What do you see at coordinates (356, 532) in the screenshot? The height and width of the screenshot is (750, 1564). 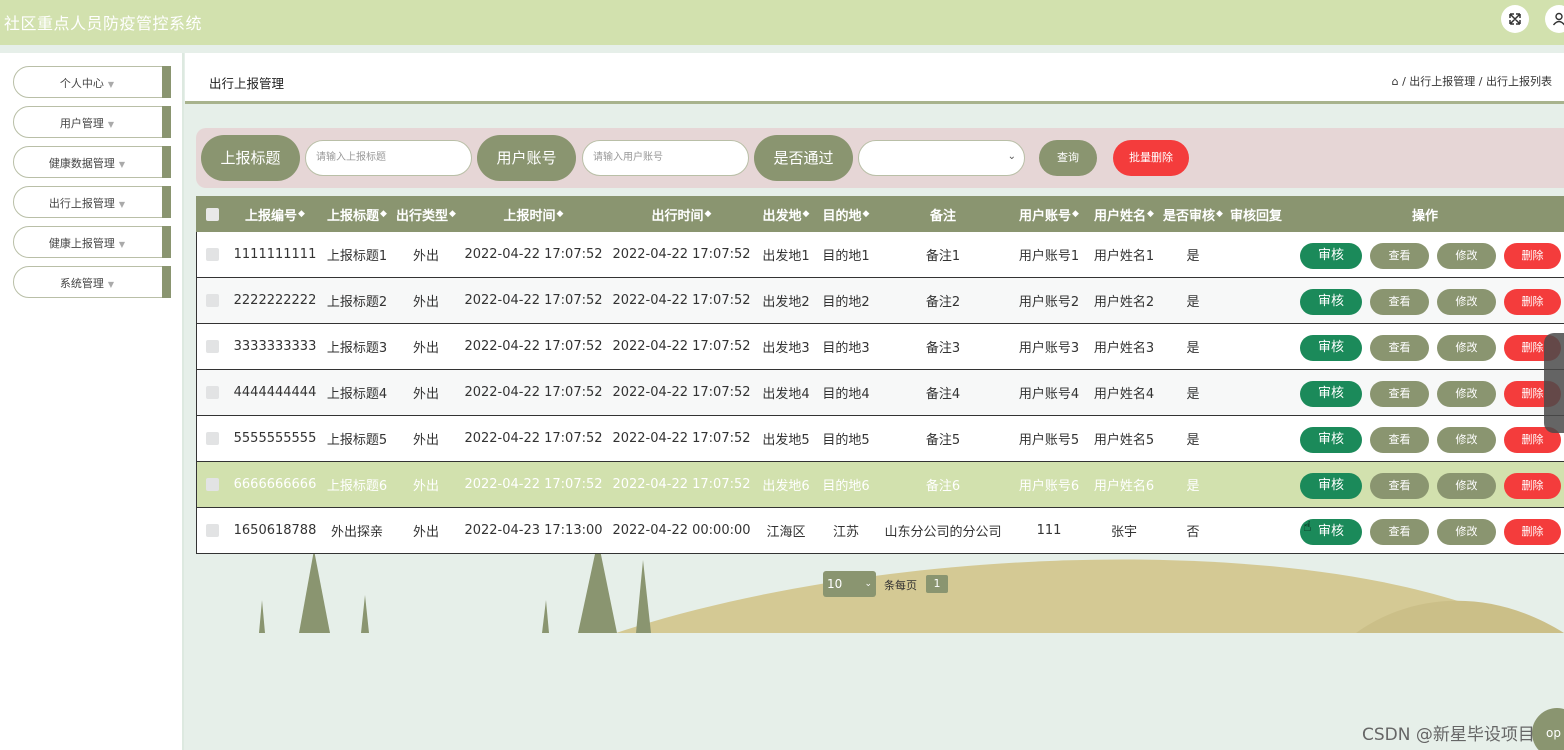 I see `table-cell: 外出探亲` at bounding box center [356, 532].